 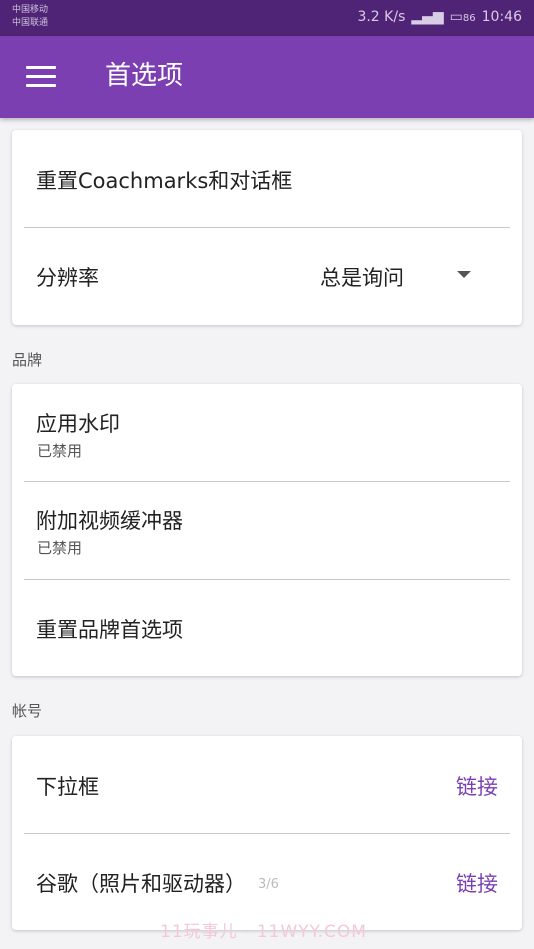 What do you see at coordinates (41, 77) in the screenshot?
I see `hamburger-menu-icon` at bounding box center [41, 77].